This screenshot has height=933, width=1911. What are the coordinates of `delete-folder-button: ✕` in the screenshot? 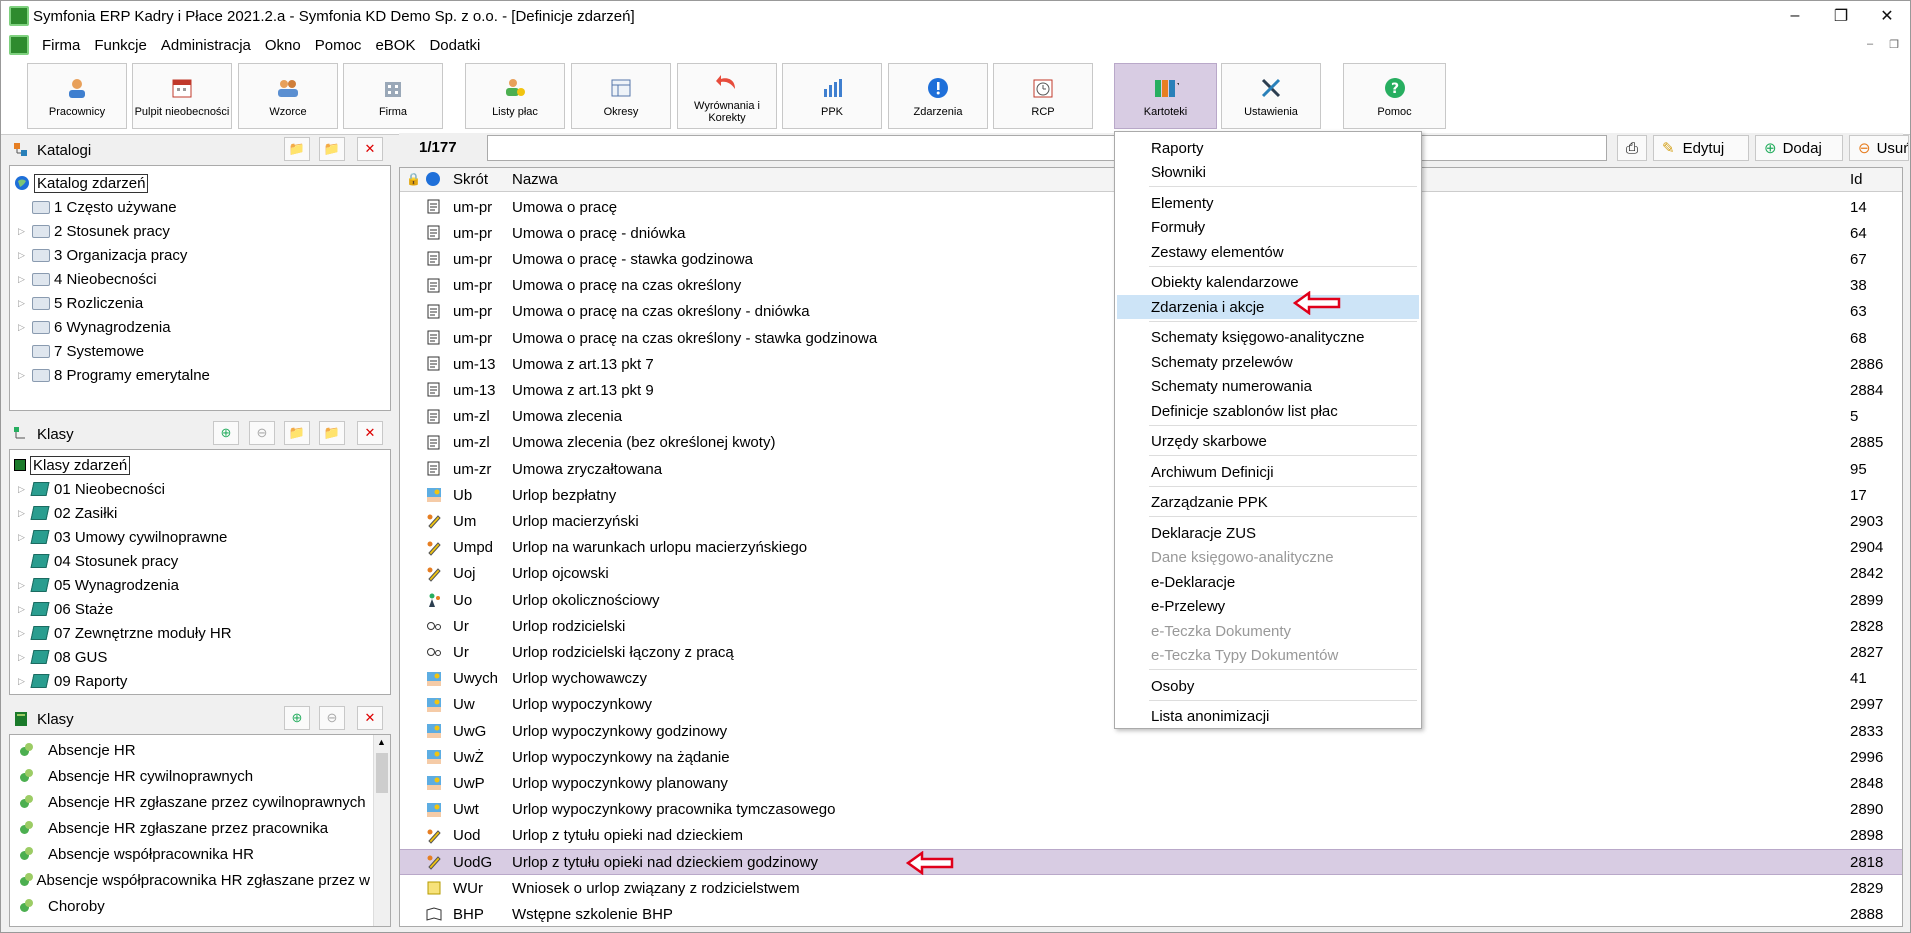 It's located at (370, 149).